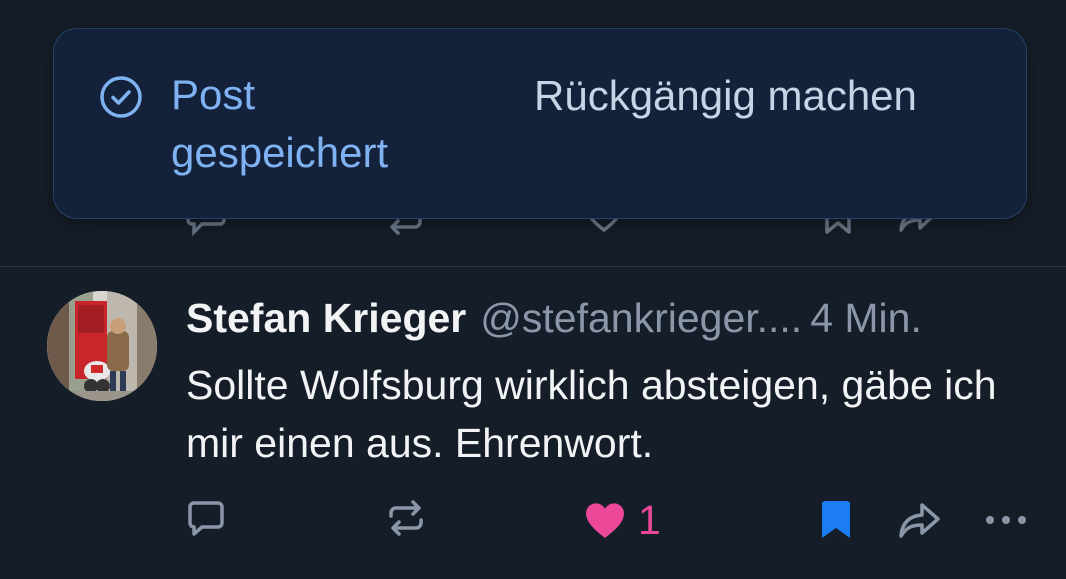  I want to click on repost-icon, so click(406, 518).